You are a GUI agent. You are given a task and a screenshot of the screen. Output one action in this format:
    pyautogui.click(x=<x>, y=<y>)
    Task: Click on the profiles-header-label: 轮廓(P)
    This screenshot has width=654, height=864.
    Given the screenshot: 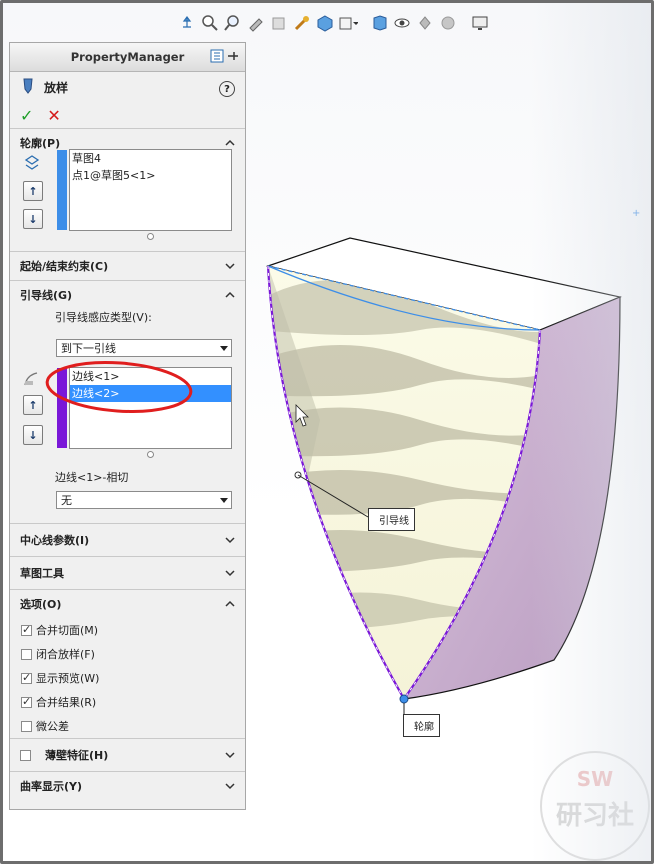 What is the action you would take?
    pyautogui.click(x=40, y=143)
    